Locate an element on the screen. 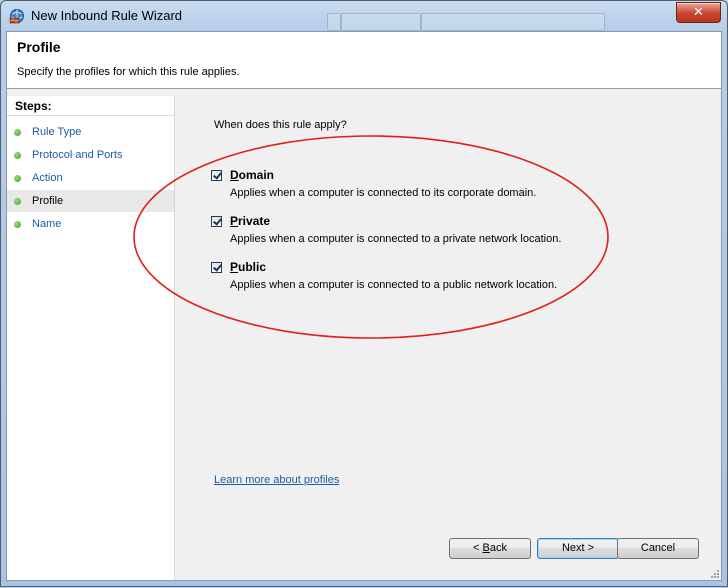  back-button: < Back is located at coordinates (490, 548).